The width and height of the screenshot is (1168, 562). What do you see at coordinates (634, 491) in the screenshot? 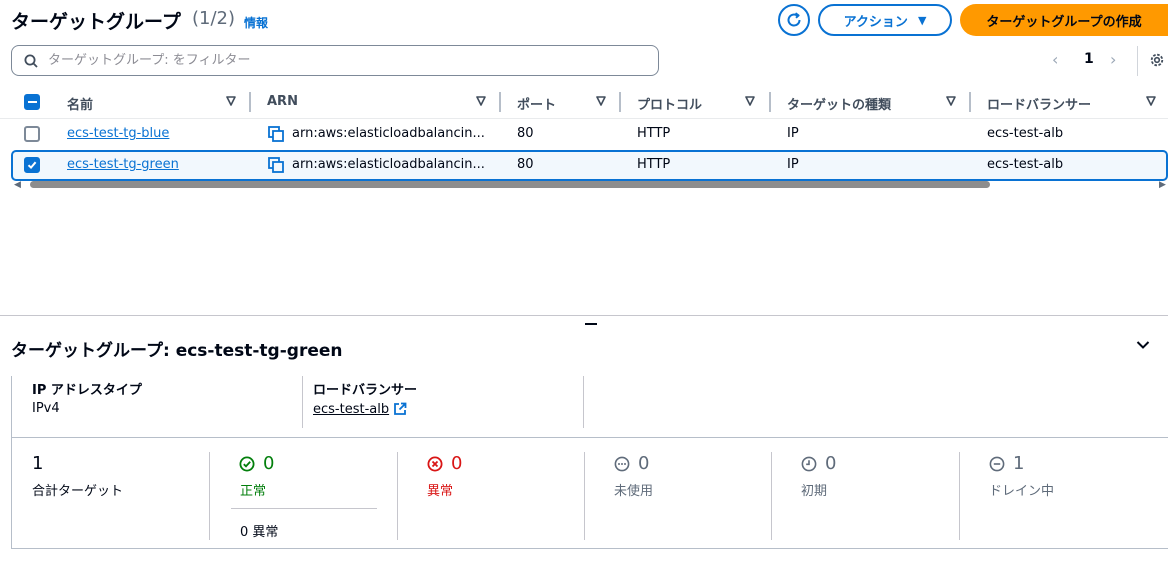
I see `unused-label: 未使用` at bounding box center [634, 491].